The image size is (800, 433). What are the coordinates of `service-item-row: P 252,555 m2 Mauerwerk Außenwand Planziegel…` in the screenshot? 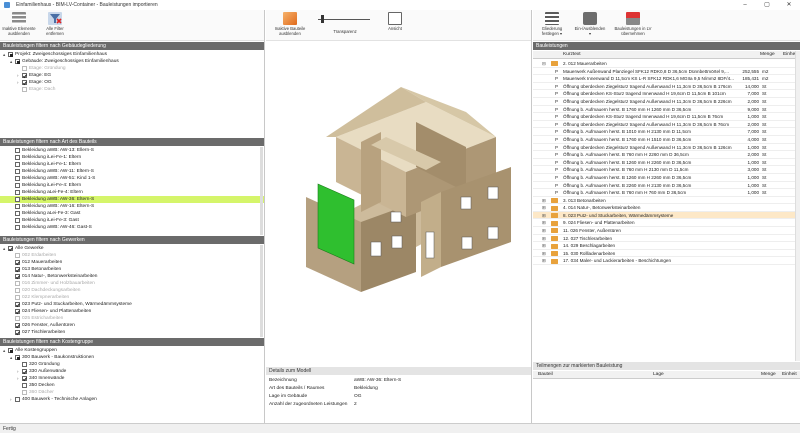 It's located at (664, 72).